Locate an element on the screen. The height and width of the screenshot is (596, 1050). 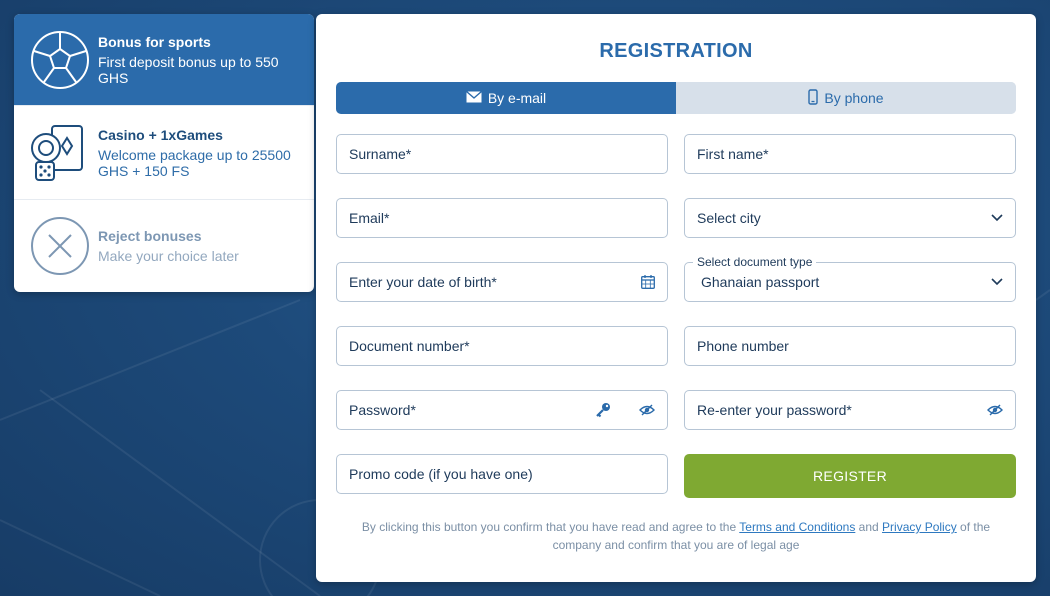
surname-field: Surname* is located at coordinates (502, 154).